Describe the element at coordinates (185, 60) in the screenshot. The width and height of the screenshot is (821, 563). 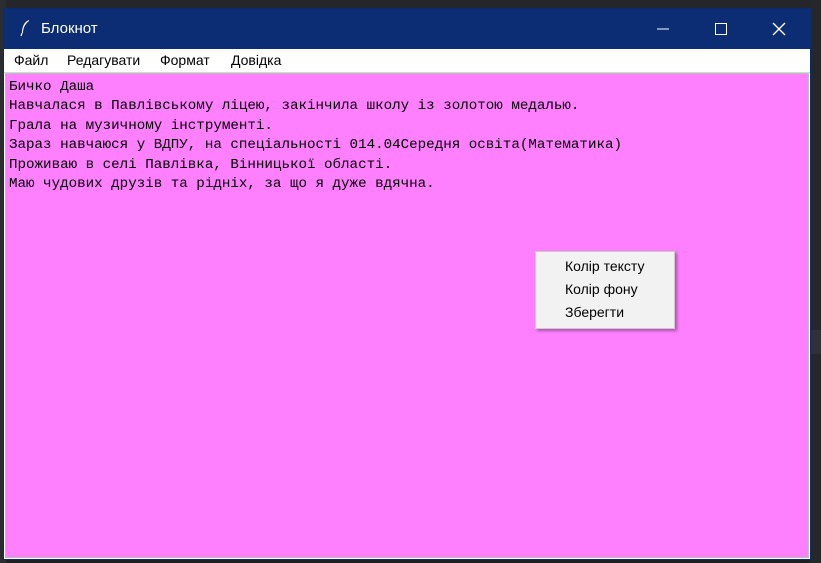
I see `menu-format: Формат` at that location.